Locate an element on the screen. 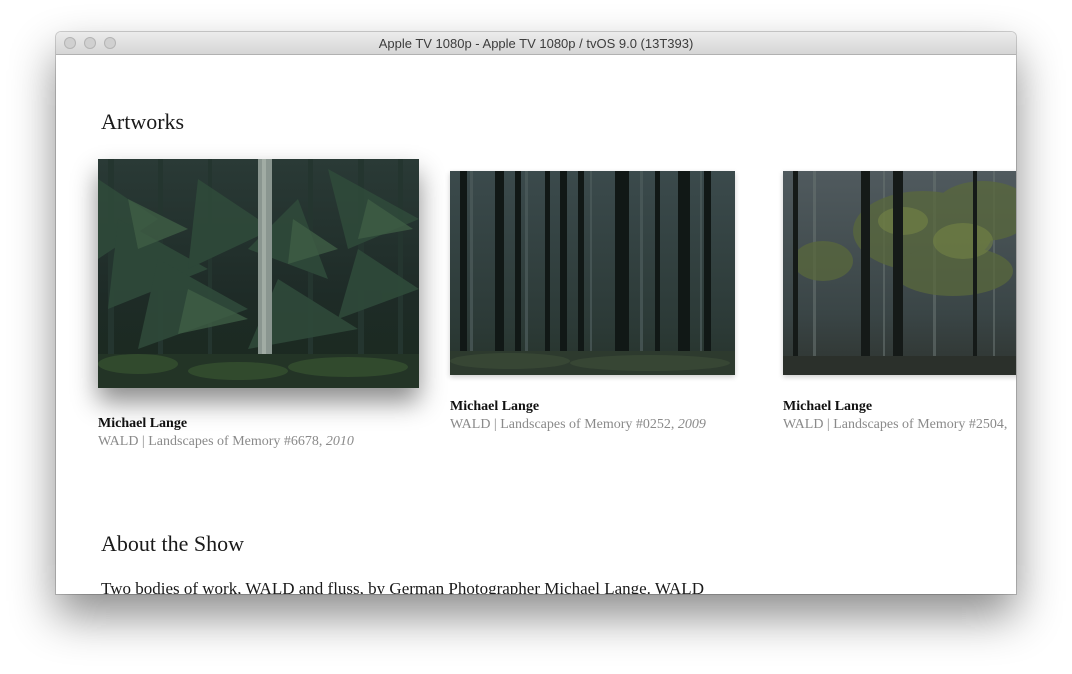 Image resolution: width=1072 pixels, height=674 pixels. artwork-caption: WALD | Landscapes of Memory #6678, 2010 is located at coordinates (258, 442).